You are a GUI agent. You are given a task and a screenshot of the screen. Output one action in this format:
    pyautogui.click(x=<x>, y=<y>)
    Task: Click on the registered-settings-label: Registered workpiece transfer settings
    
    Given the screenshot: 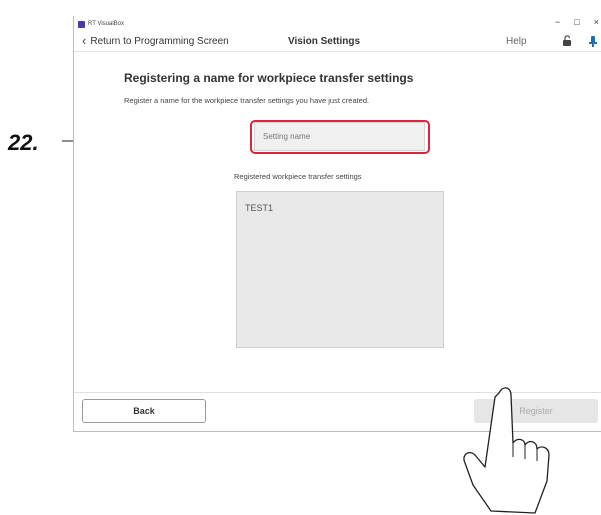 What is the action you would take?
    pyautogui.click(x=298, y=176)
    